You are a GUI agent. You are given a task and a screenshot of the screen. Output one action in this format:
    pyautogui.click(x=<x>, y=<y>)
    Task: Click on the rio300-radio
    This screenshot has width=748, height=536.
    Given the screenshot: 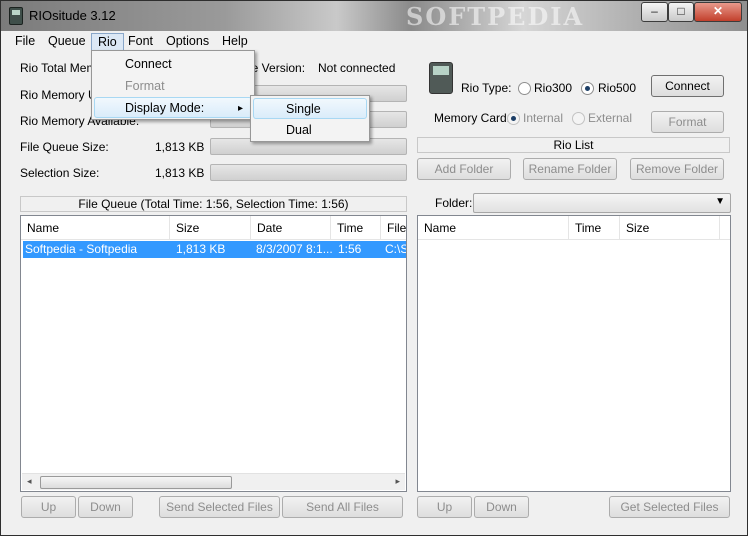 What is the action you would take?
    pyautogui.click(x=524, y=88)
    